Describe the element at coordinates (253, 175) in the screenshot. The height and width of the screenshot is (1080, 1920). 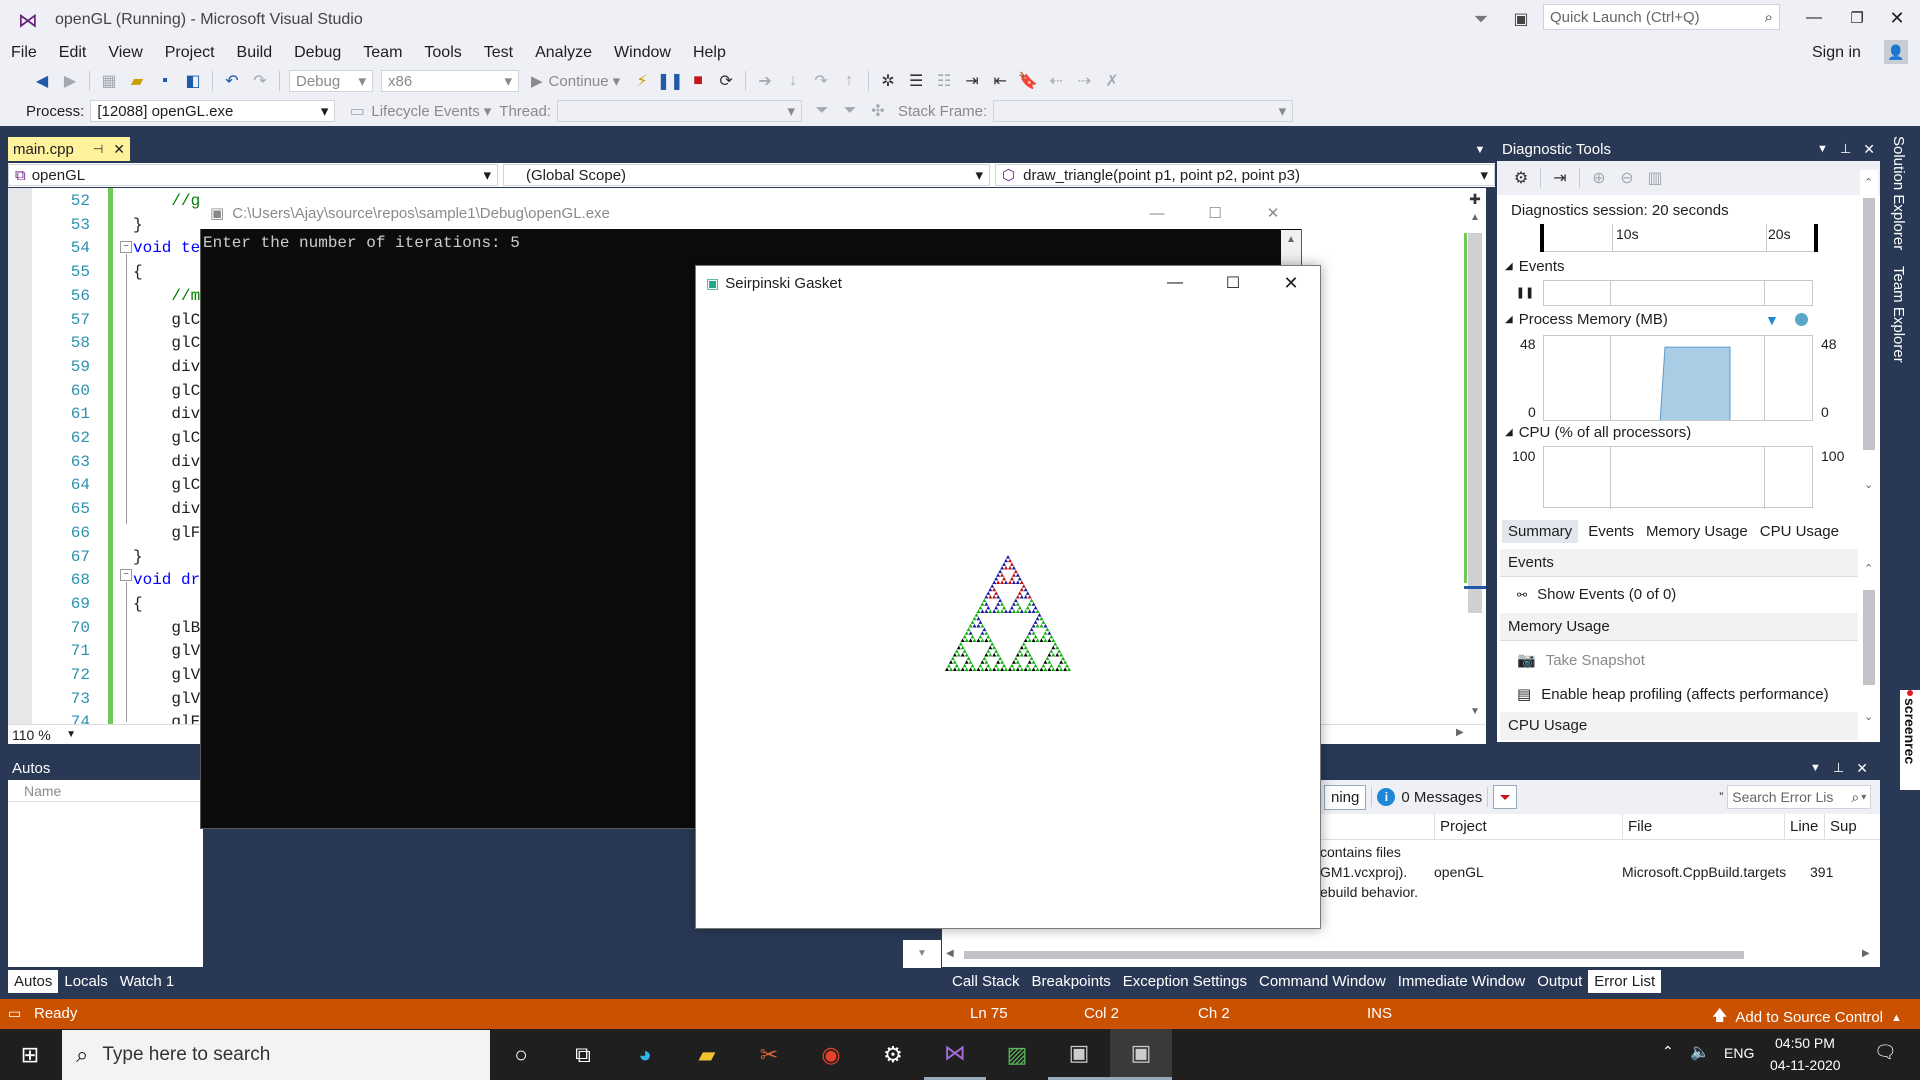
I see `project-dropdown: ⧉ openGL ▾` at that location.